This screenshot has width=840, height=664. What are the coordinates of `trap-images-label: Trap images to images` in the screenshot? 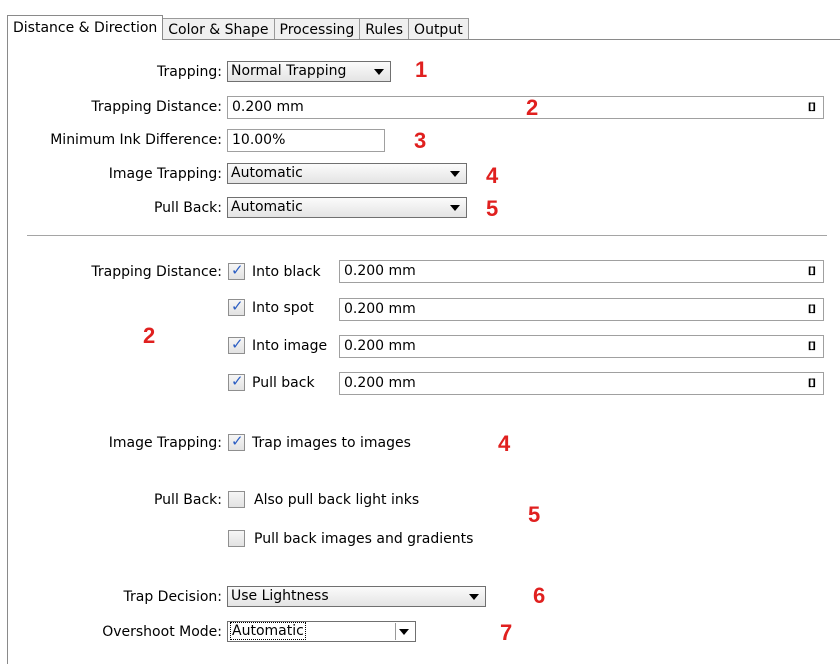 It's located at (331, 443).